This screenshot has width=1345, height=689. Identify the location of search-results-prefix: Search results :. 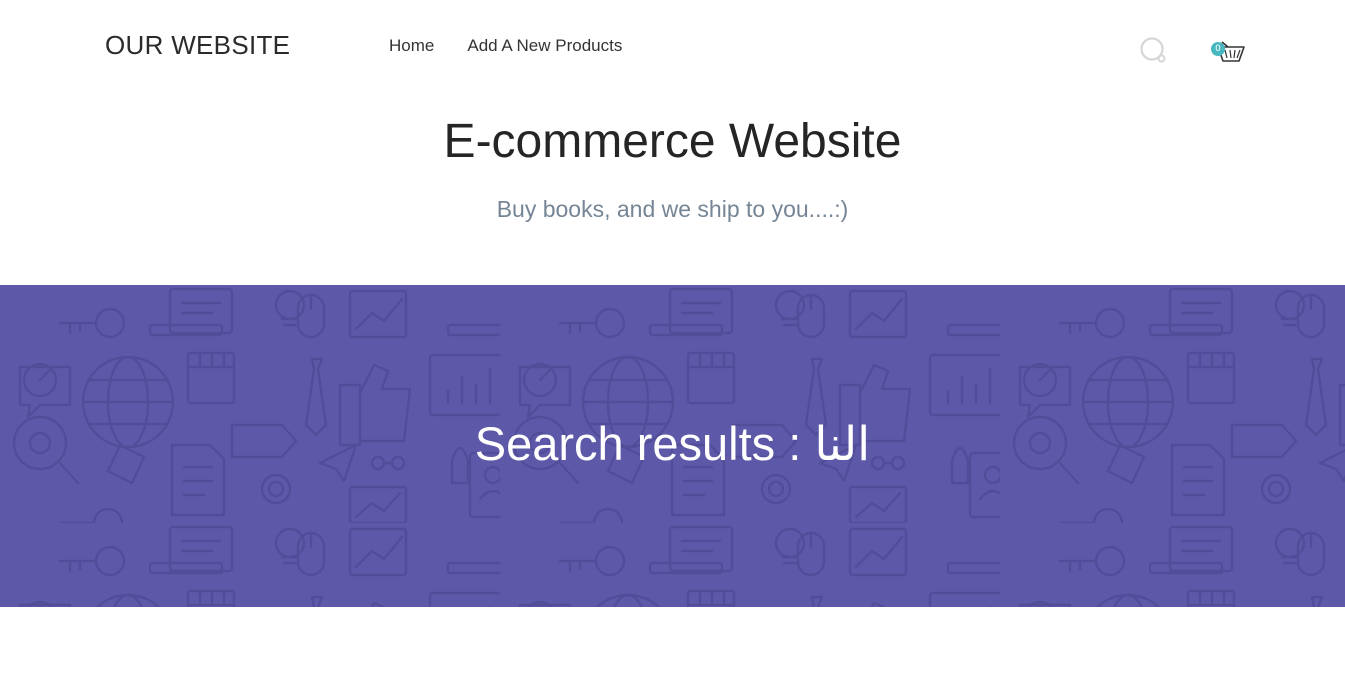
(644, 443).